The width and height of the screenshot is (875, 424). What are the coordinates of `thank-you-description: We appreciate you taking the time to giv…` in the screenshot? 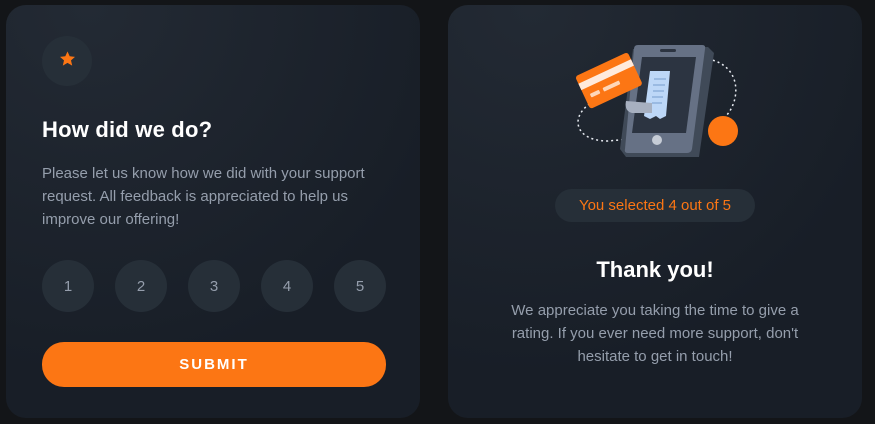 It's located at (655, 333).